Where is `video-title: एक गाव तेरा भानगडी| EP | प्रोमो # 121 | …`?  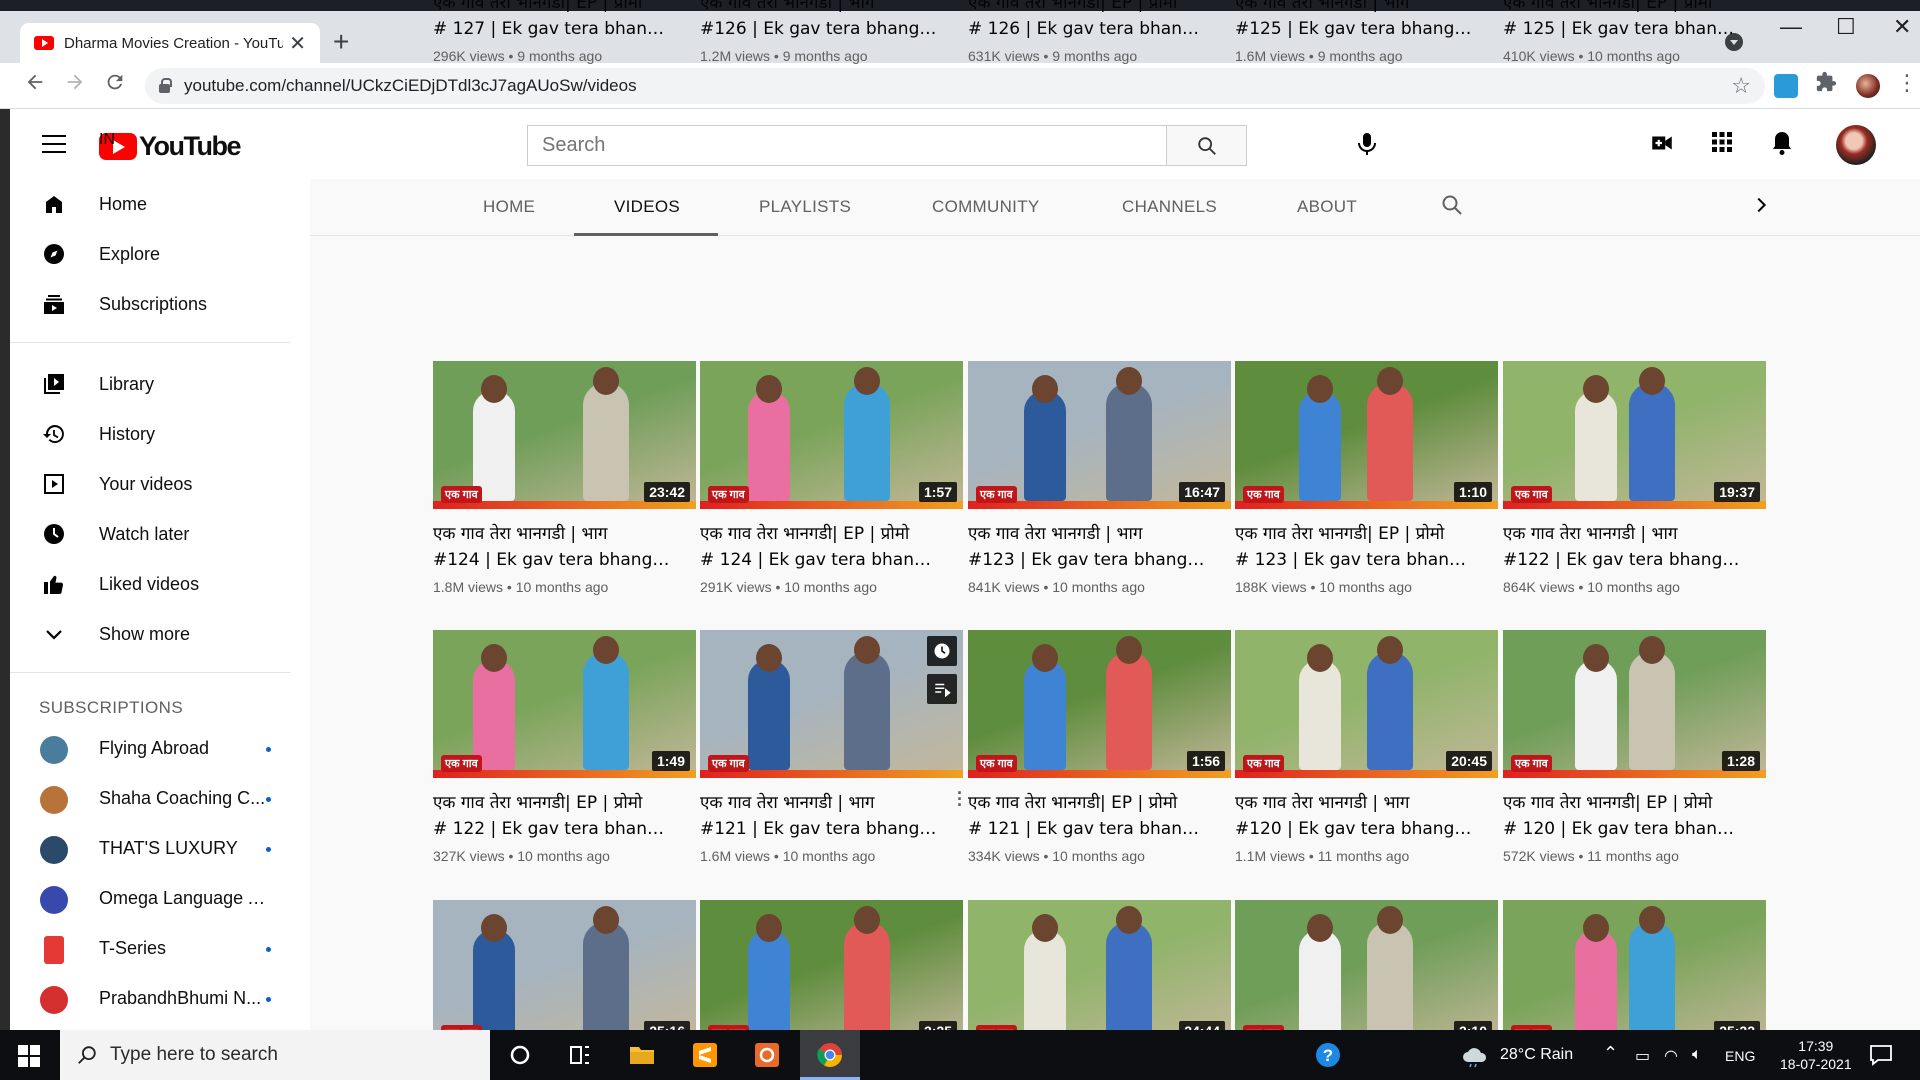
video-title: एक गाव तेरा भानगडी| EP | प्रोमो # 121 | … is located at coordinates (1088, 816).